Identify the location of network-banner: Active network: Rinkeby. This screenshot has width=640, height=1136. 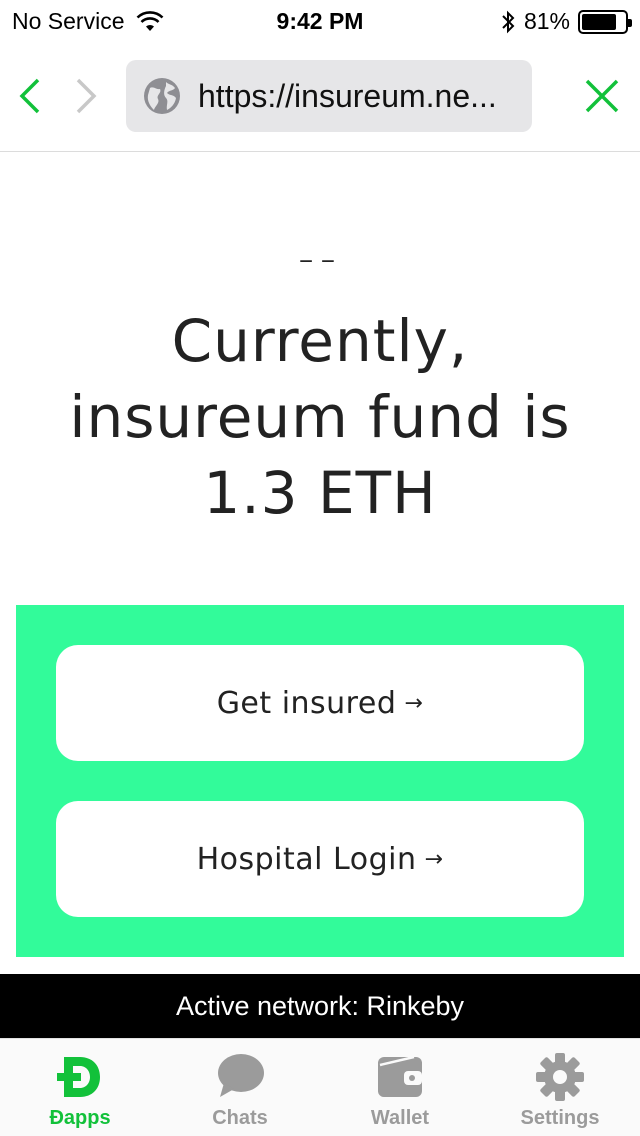
(320, 1006).